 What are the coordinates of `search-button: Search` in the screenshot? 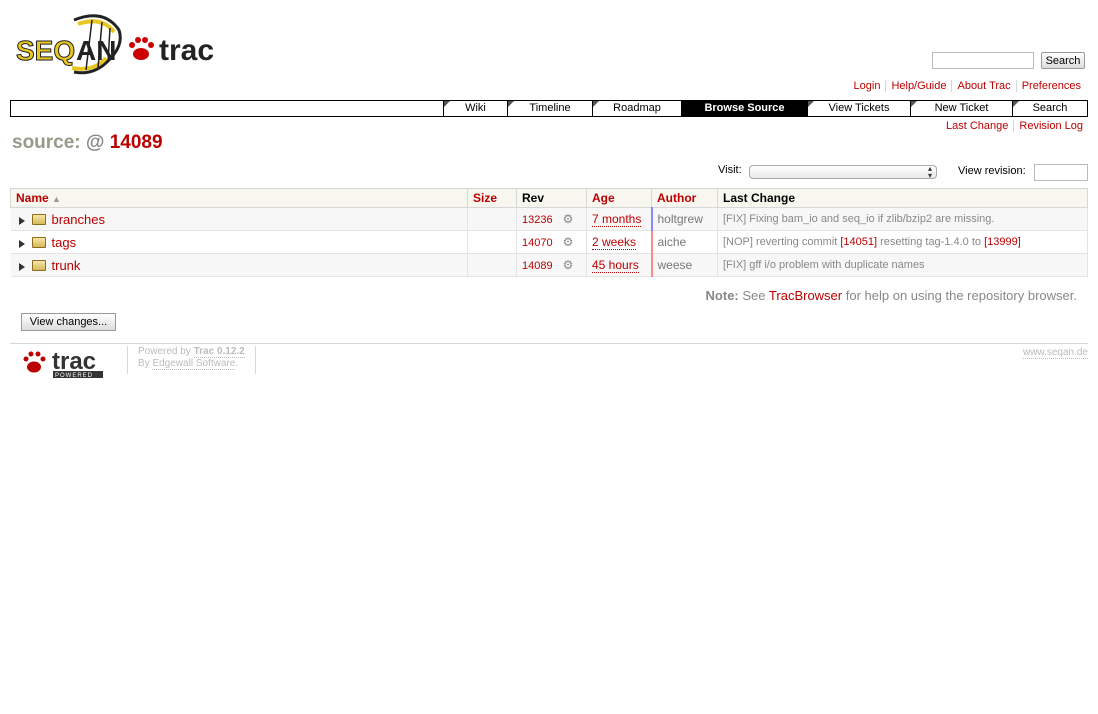 It's located at (1063, 60).